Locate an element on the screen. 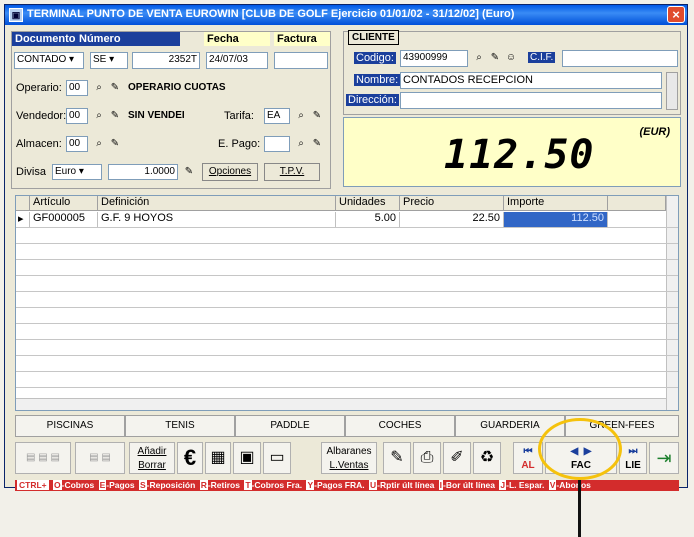 This screenshot has height=537, width=694. shortcut-reposicion: -Reposición is located at coordinates (171, 485).